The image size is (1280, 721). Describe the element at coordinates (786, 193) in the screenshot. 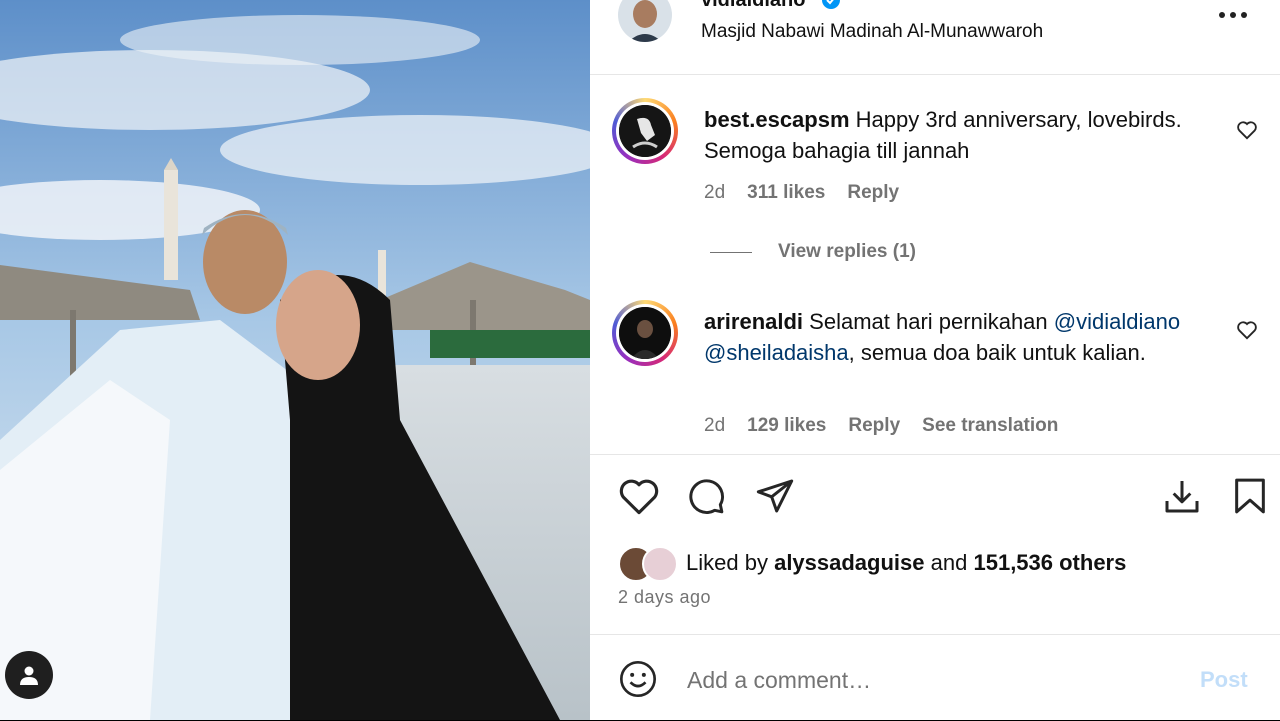

I see `comment-likes: 311 likes` at that location.